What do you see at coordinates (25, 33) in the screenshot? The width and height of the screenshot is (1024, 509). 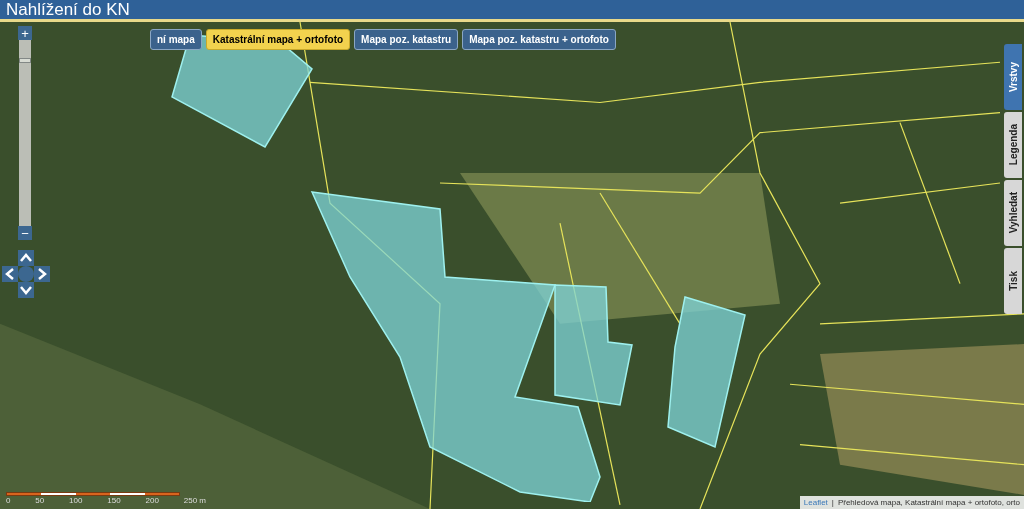 I see `zoom-in-button: +` at bounding box center [25, 33].